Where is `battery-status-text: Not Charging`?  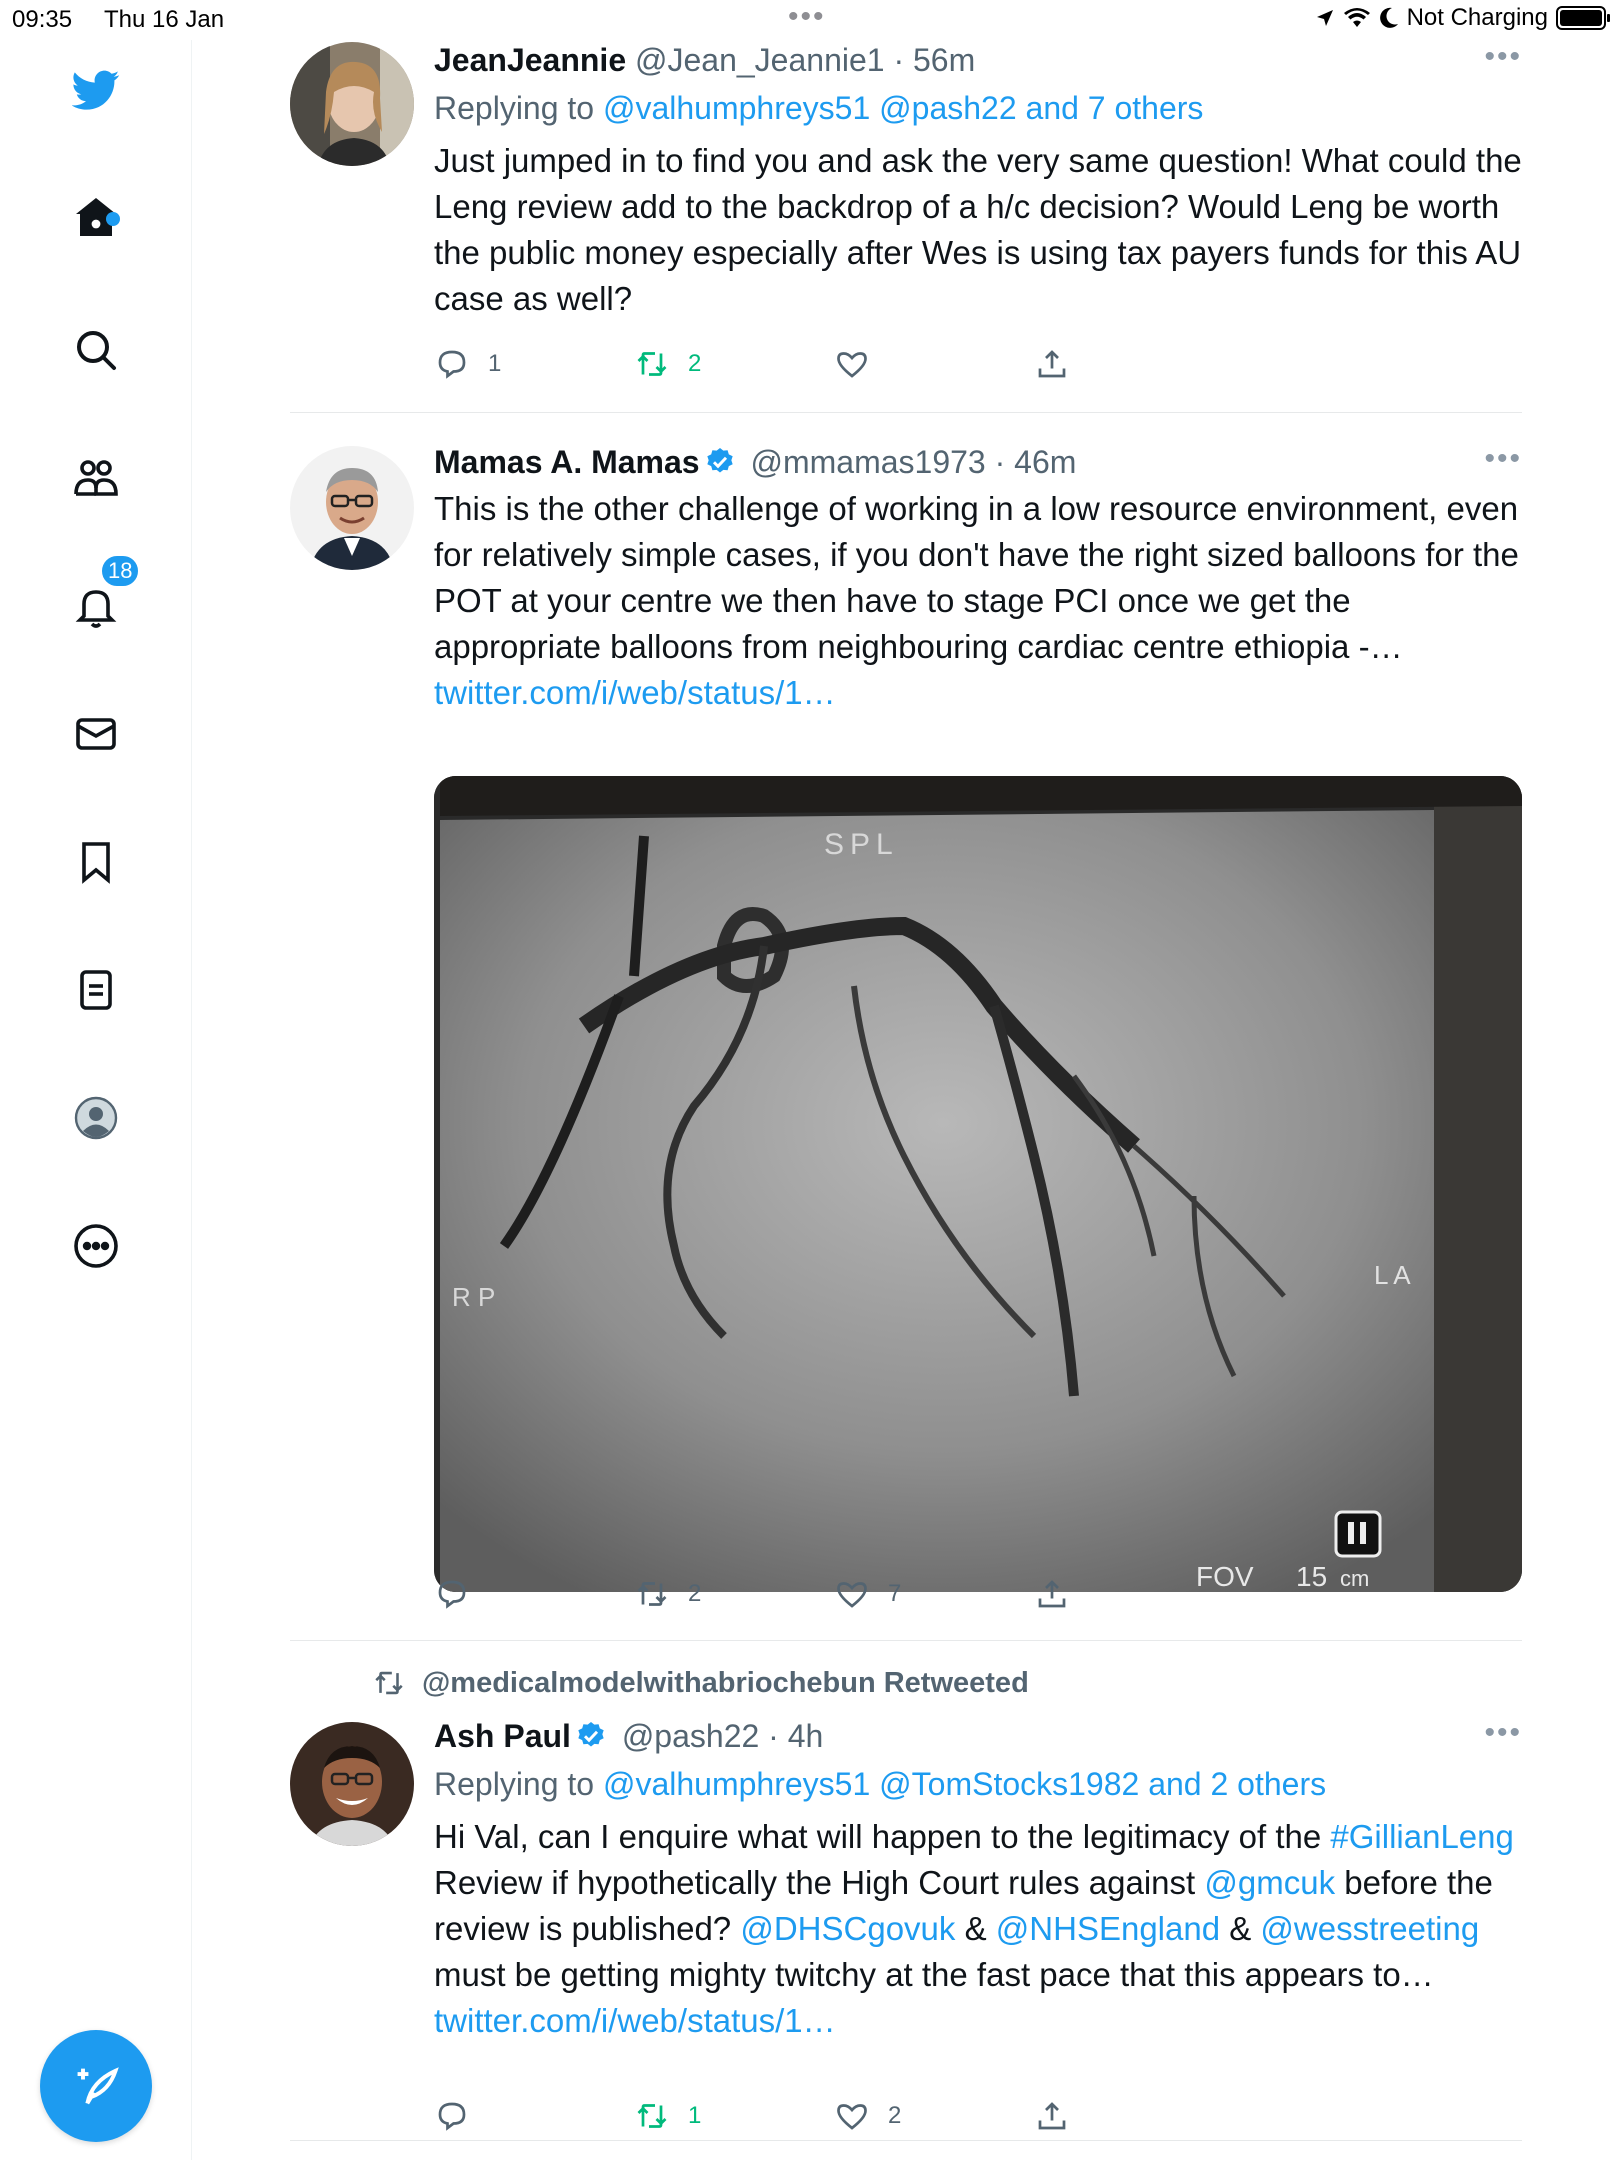 battery-status-text: Not Charging is located at coordinates (1477, 17).